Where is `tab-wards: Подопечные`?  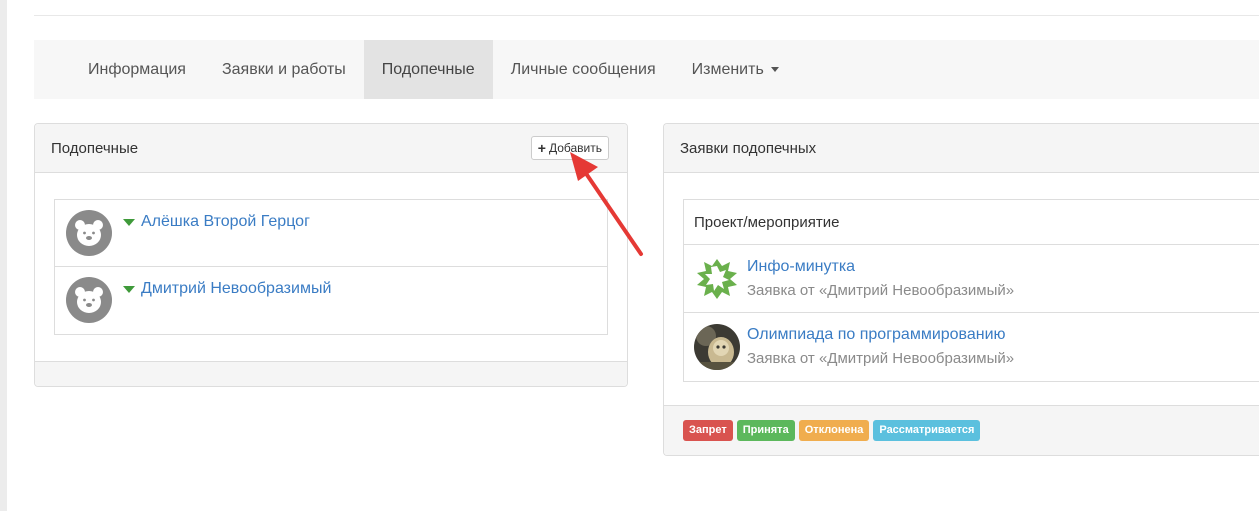 tab-wards: Подопечные is located at coordinates (428, 69).